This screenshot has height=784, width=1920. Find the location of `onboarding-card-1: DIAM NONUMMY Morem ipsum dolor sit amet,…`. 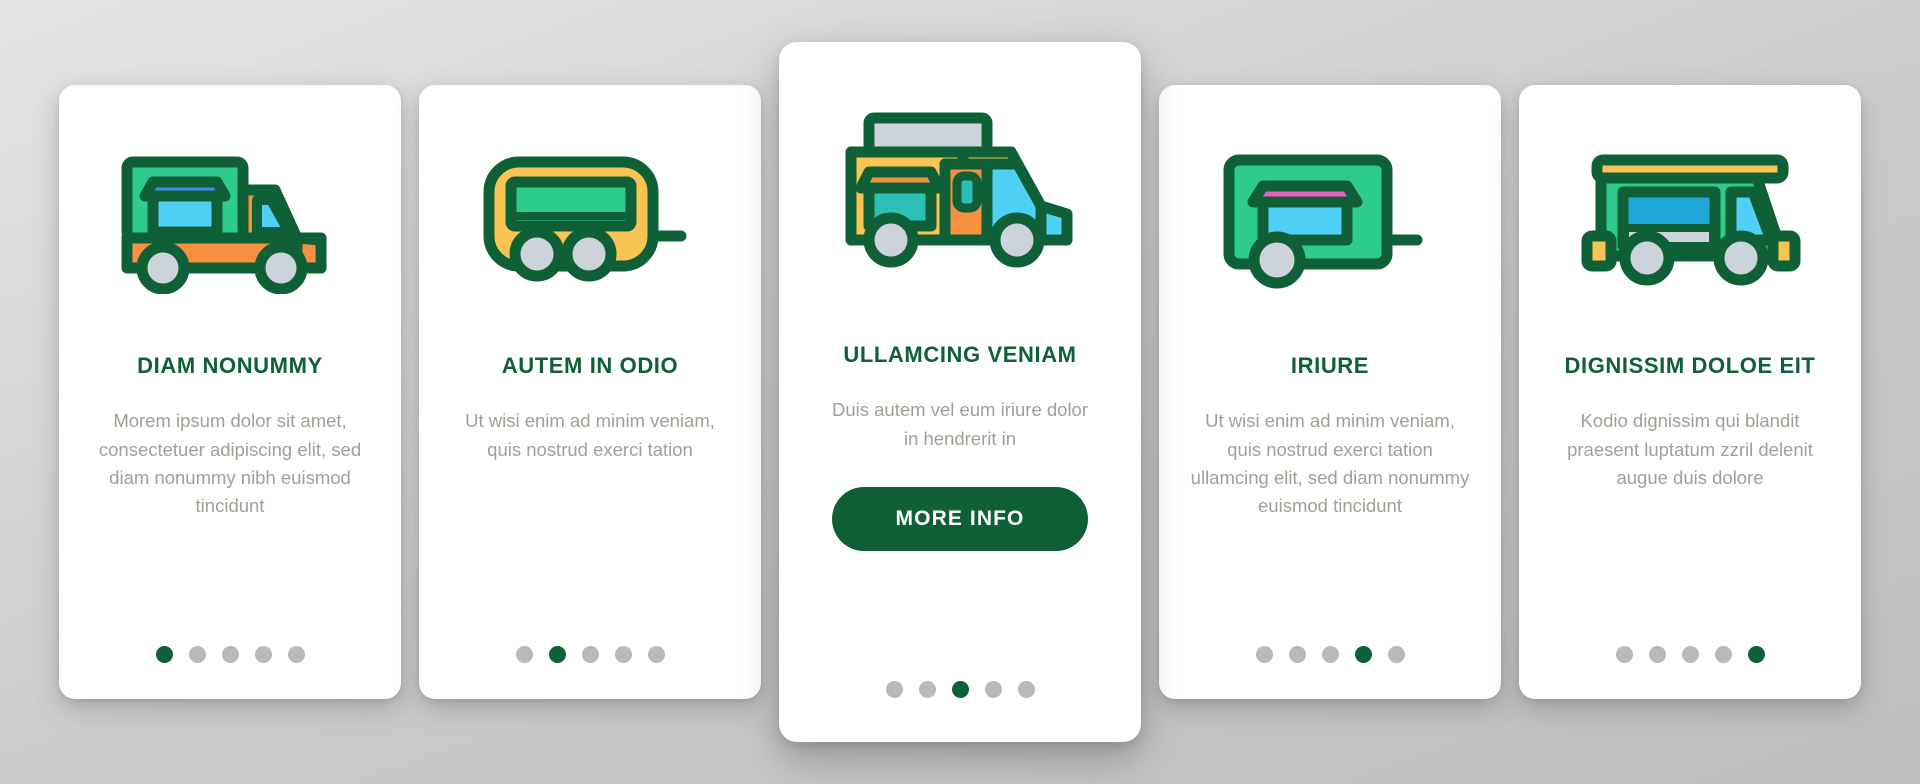

onboarding-card-1: DIAM NONUMMY Morem ipsum dolor sit amet,… is located at coordinates (230, 392).